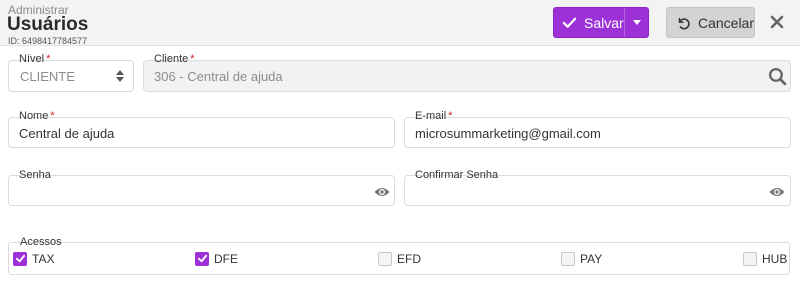  Describe the element at coordinates (37, 116) in the screenshot. I see `nome-label: Nome *` at that location.